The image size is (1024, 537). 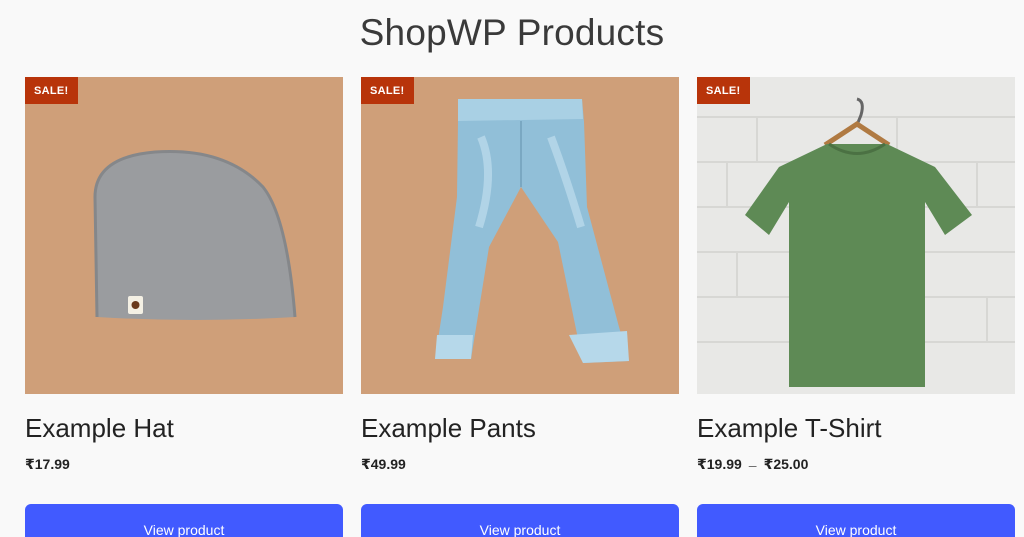 I want to click on product-name: Example Hat, so click(x=99, y=428).